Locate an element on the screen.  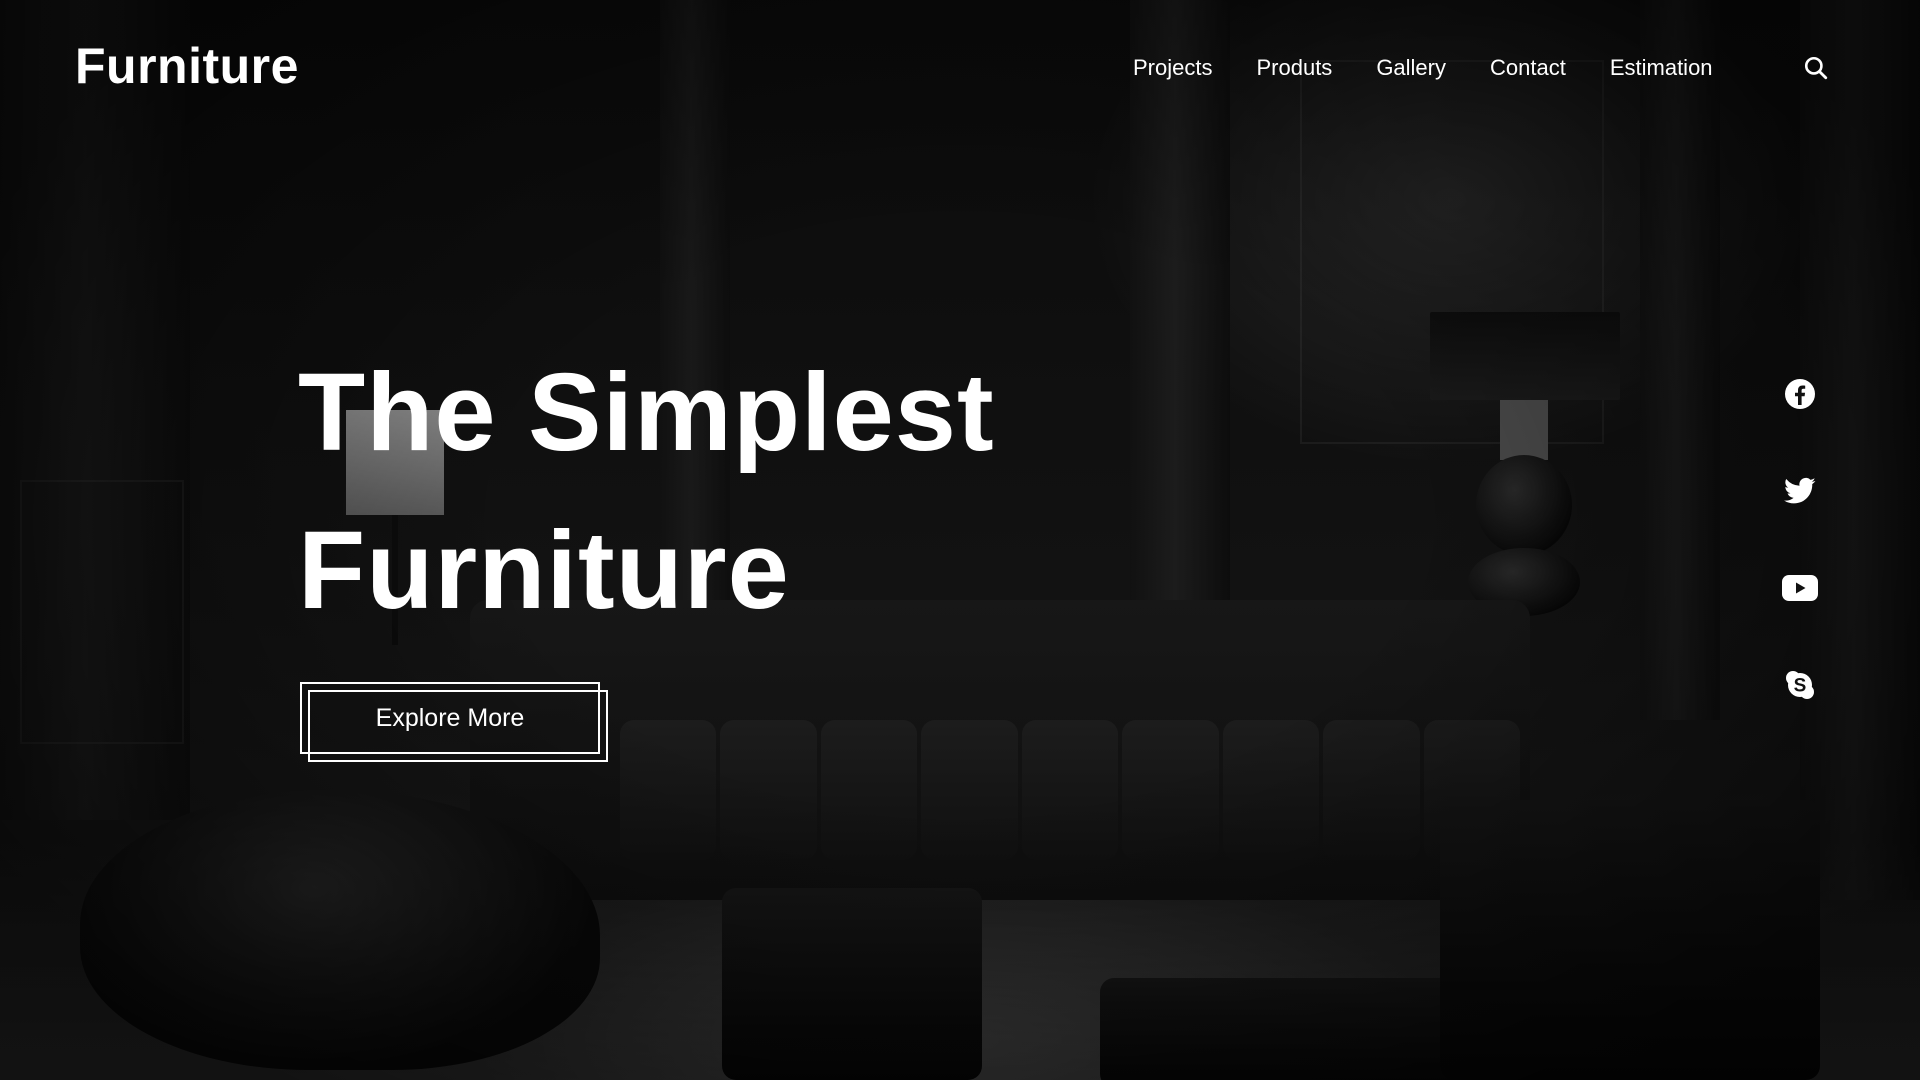
hero-headline: The Simplest Furniture is located at coordinates (646, 492).